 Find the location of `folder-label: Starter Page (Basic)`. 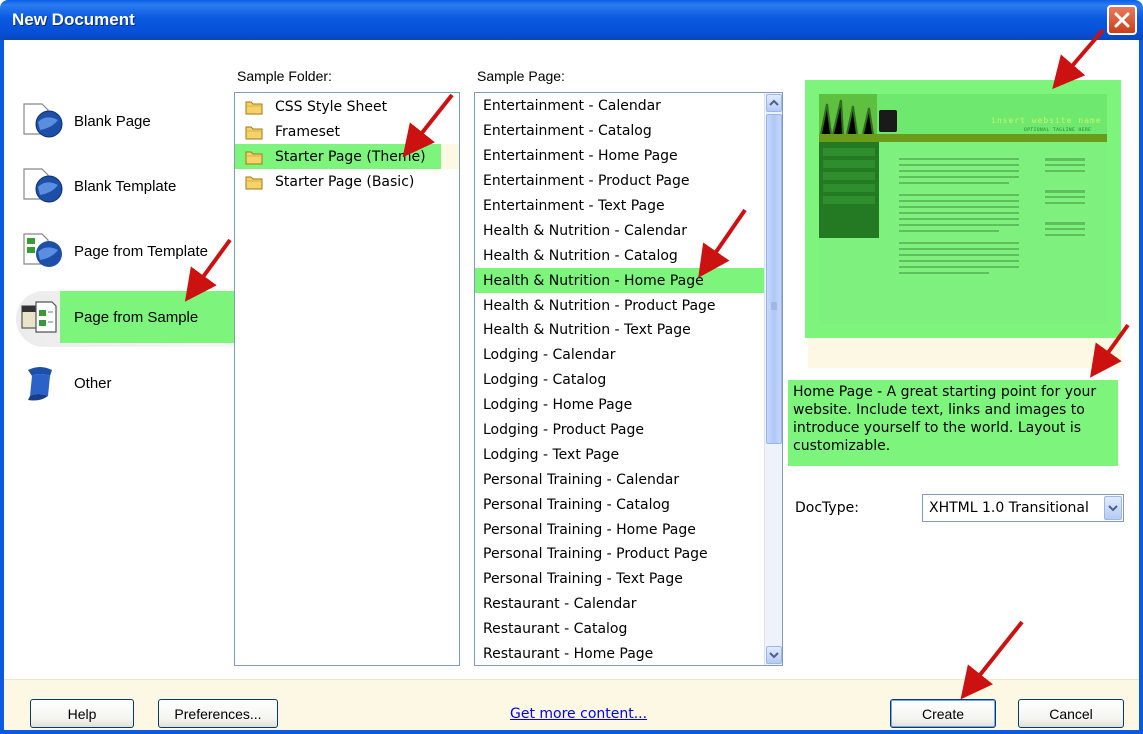

folder-label: Starter Page (Basic) is located at coordinates (345, 181).